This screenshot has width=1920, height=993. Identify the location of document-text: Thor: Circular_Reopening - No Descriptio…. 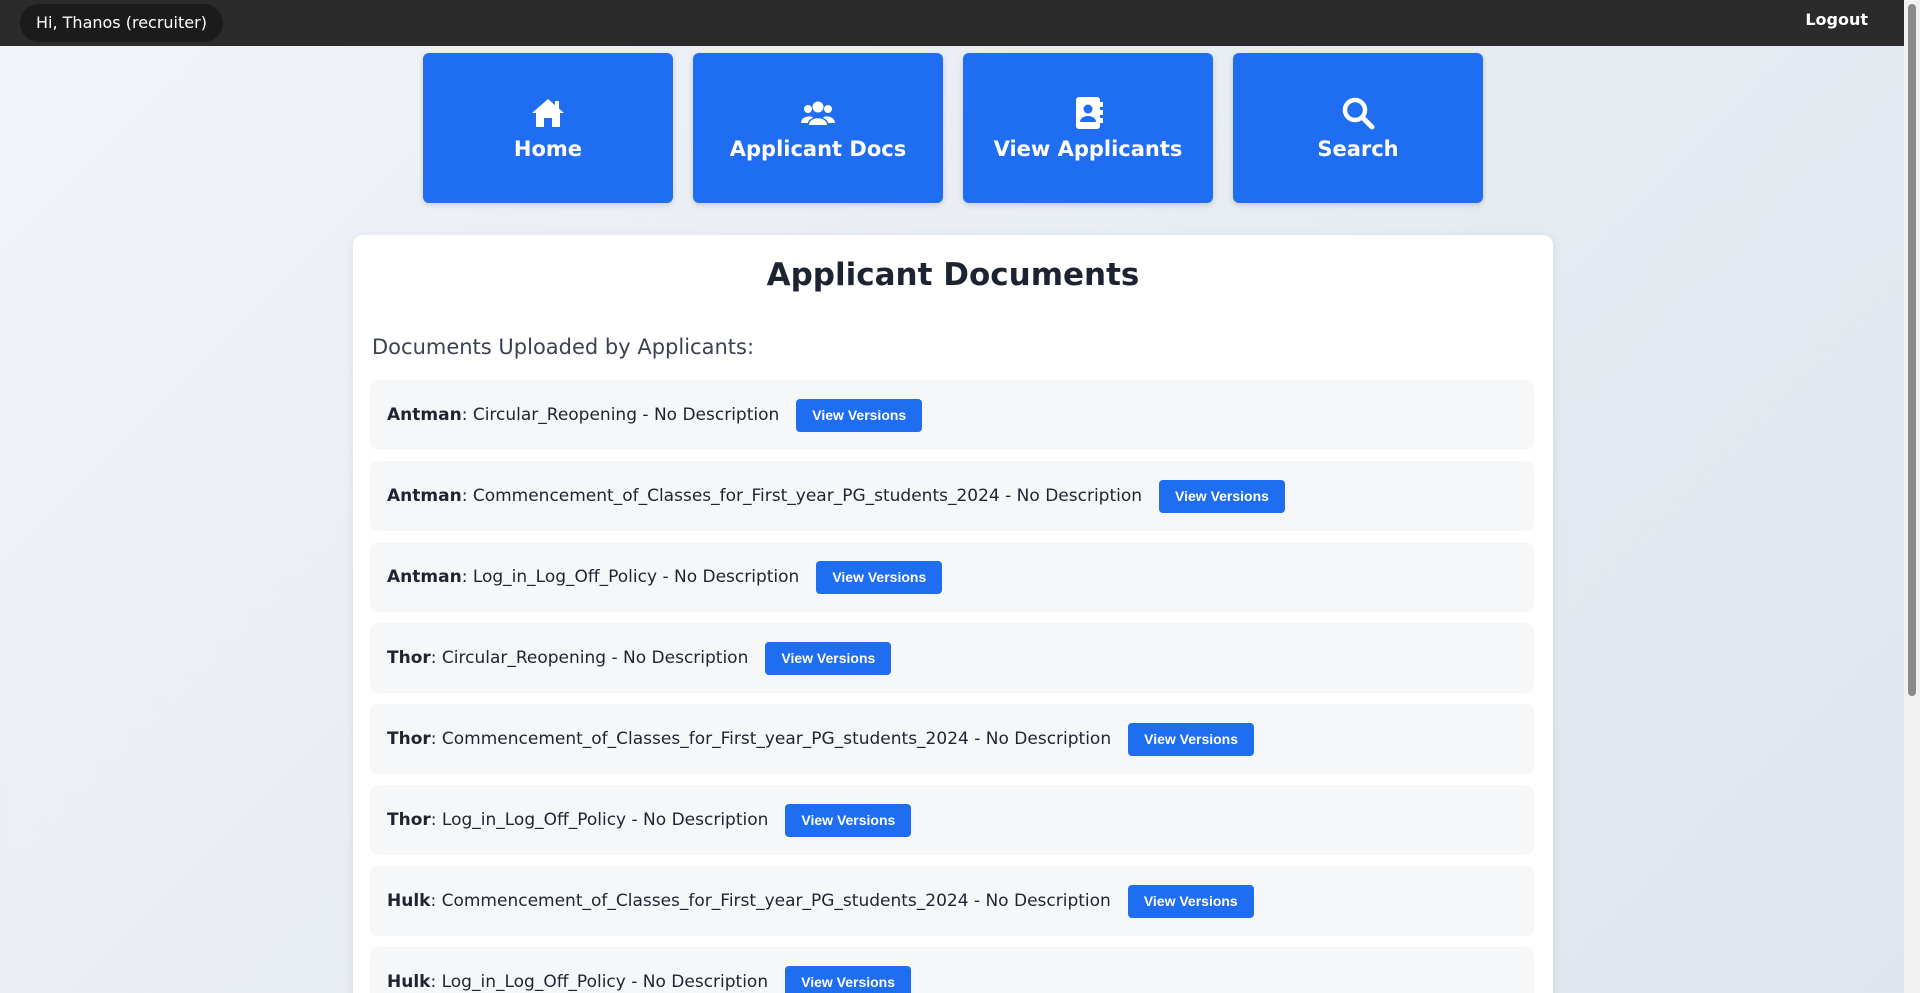
(567, 658).